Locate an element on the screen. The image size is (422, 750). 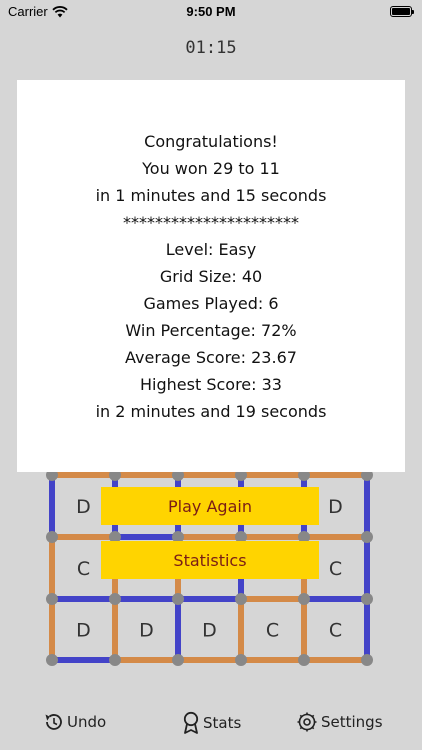
stats-label: Stats is located at coordinates (222, 723).